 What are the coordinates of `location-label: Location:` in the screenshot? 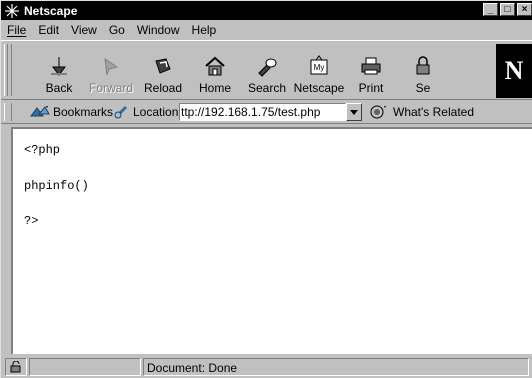 It's located at (157, 112).